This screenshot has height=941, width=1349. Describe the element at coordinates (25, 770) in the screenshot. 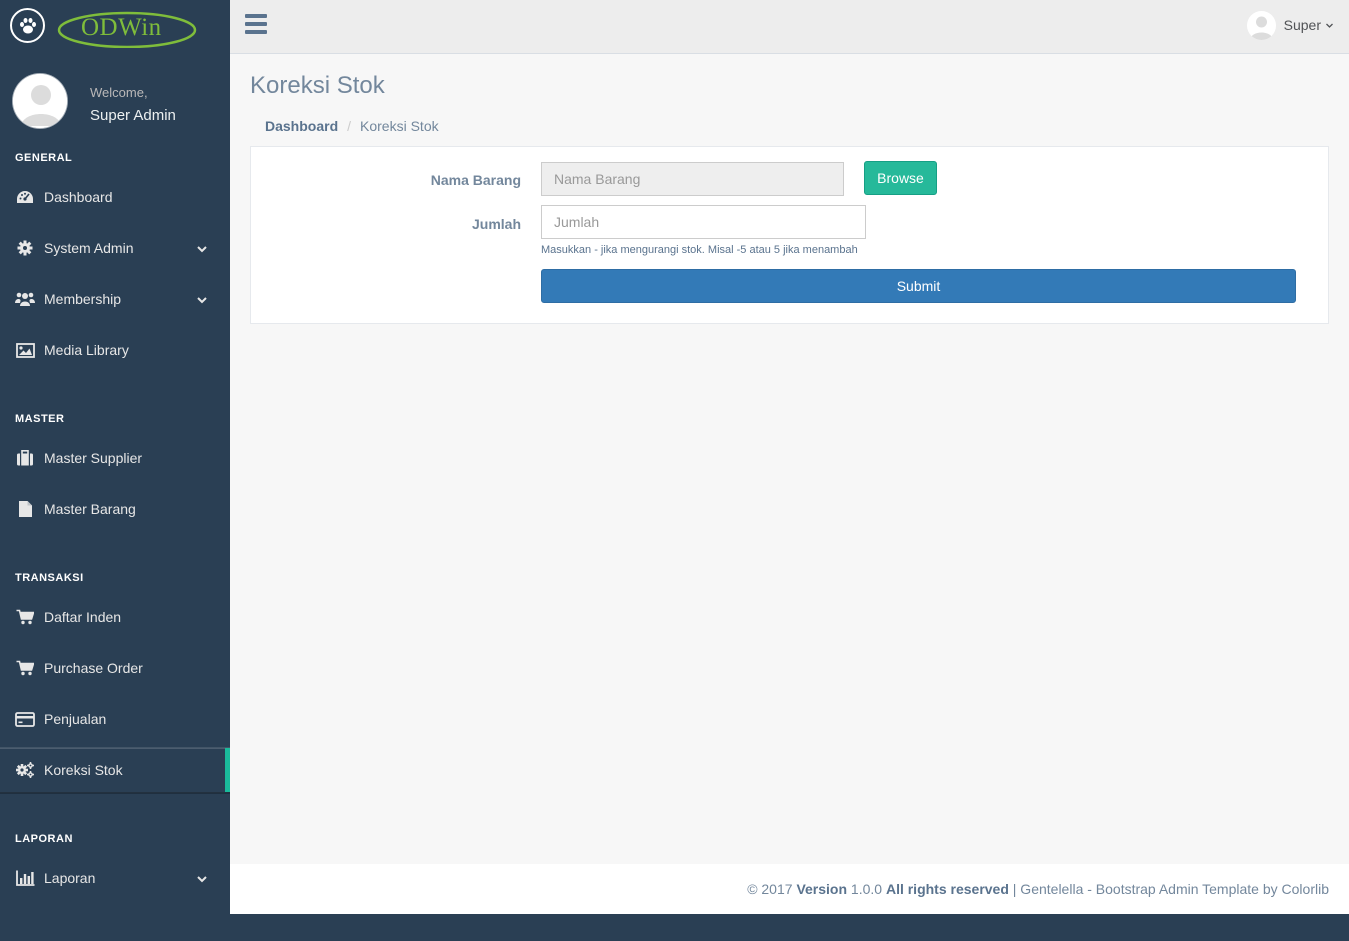

I see `gears-icon` at that location.